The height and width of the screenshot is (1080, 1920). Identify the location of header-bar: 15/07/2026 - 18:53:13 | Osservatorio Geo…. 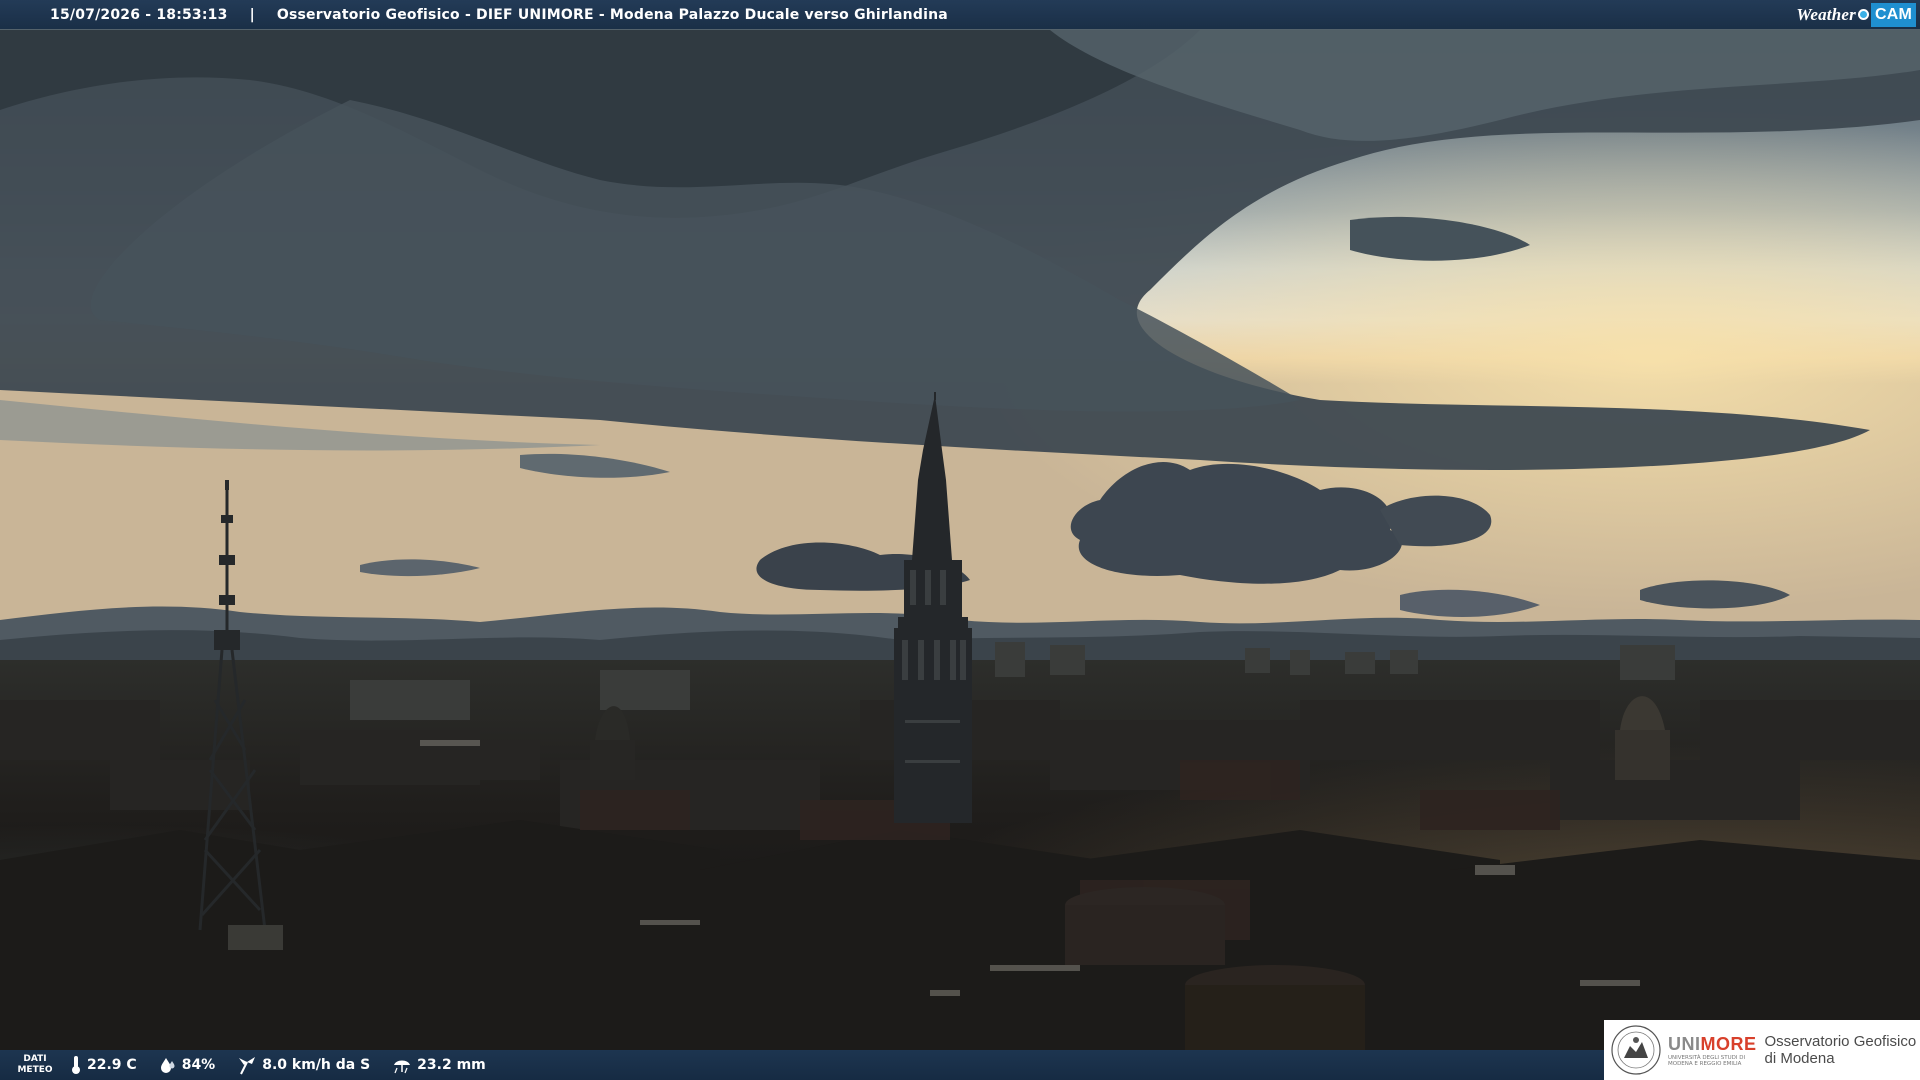
(960, 14).